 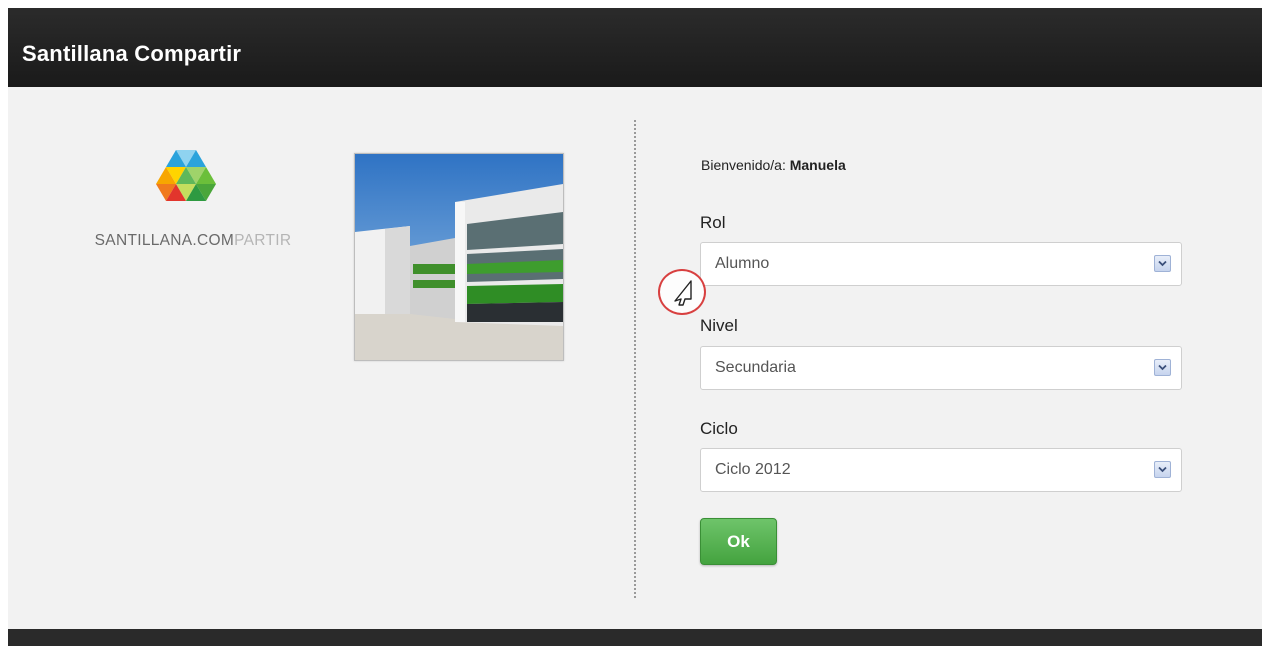 What do you see at coordinates (186, 175) in the screenshot?
I see `logo-triangles-icon` at bounding box center [186, 175].